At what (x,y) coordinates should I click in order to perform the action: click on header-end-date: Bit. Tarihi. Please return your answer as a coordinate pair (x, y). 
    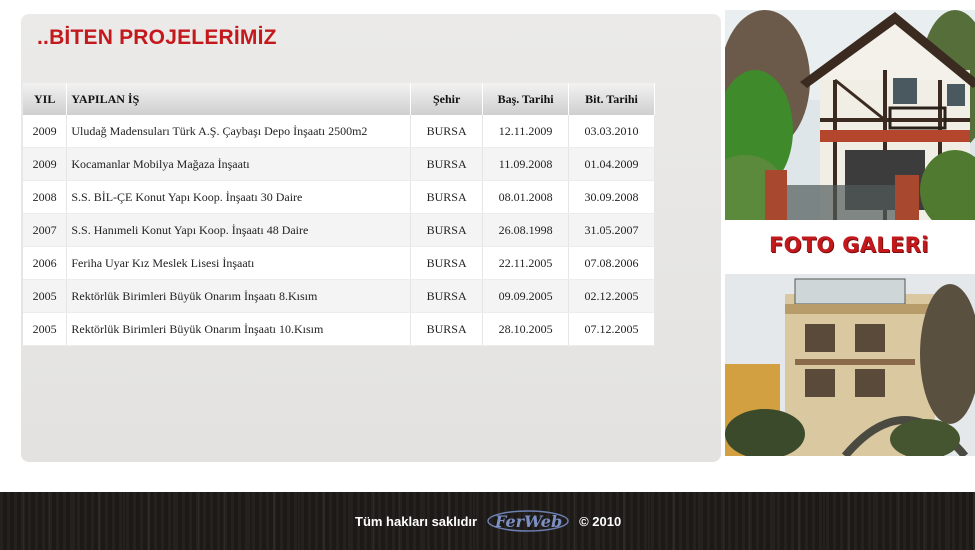
    Looking at the image, I should click on (611, 99).